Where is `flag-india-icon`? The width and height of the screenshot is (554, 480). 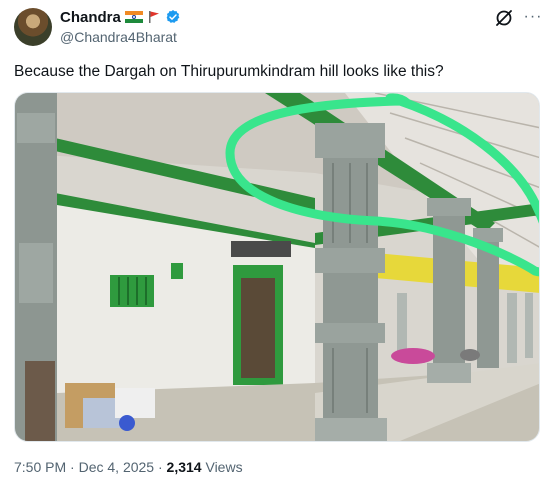 flag-india-icon is located at coordinates (133, 17).